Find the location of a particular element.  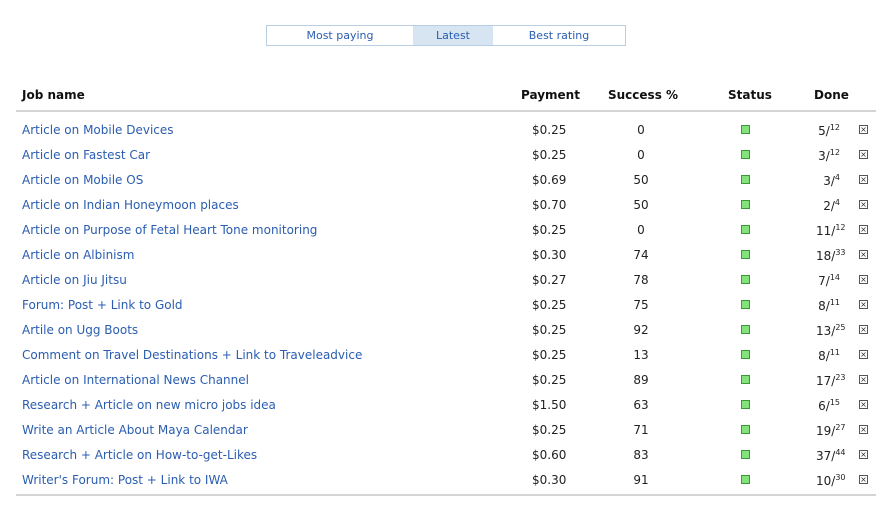

done-total: 33 is located at coordinates (840, 252).